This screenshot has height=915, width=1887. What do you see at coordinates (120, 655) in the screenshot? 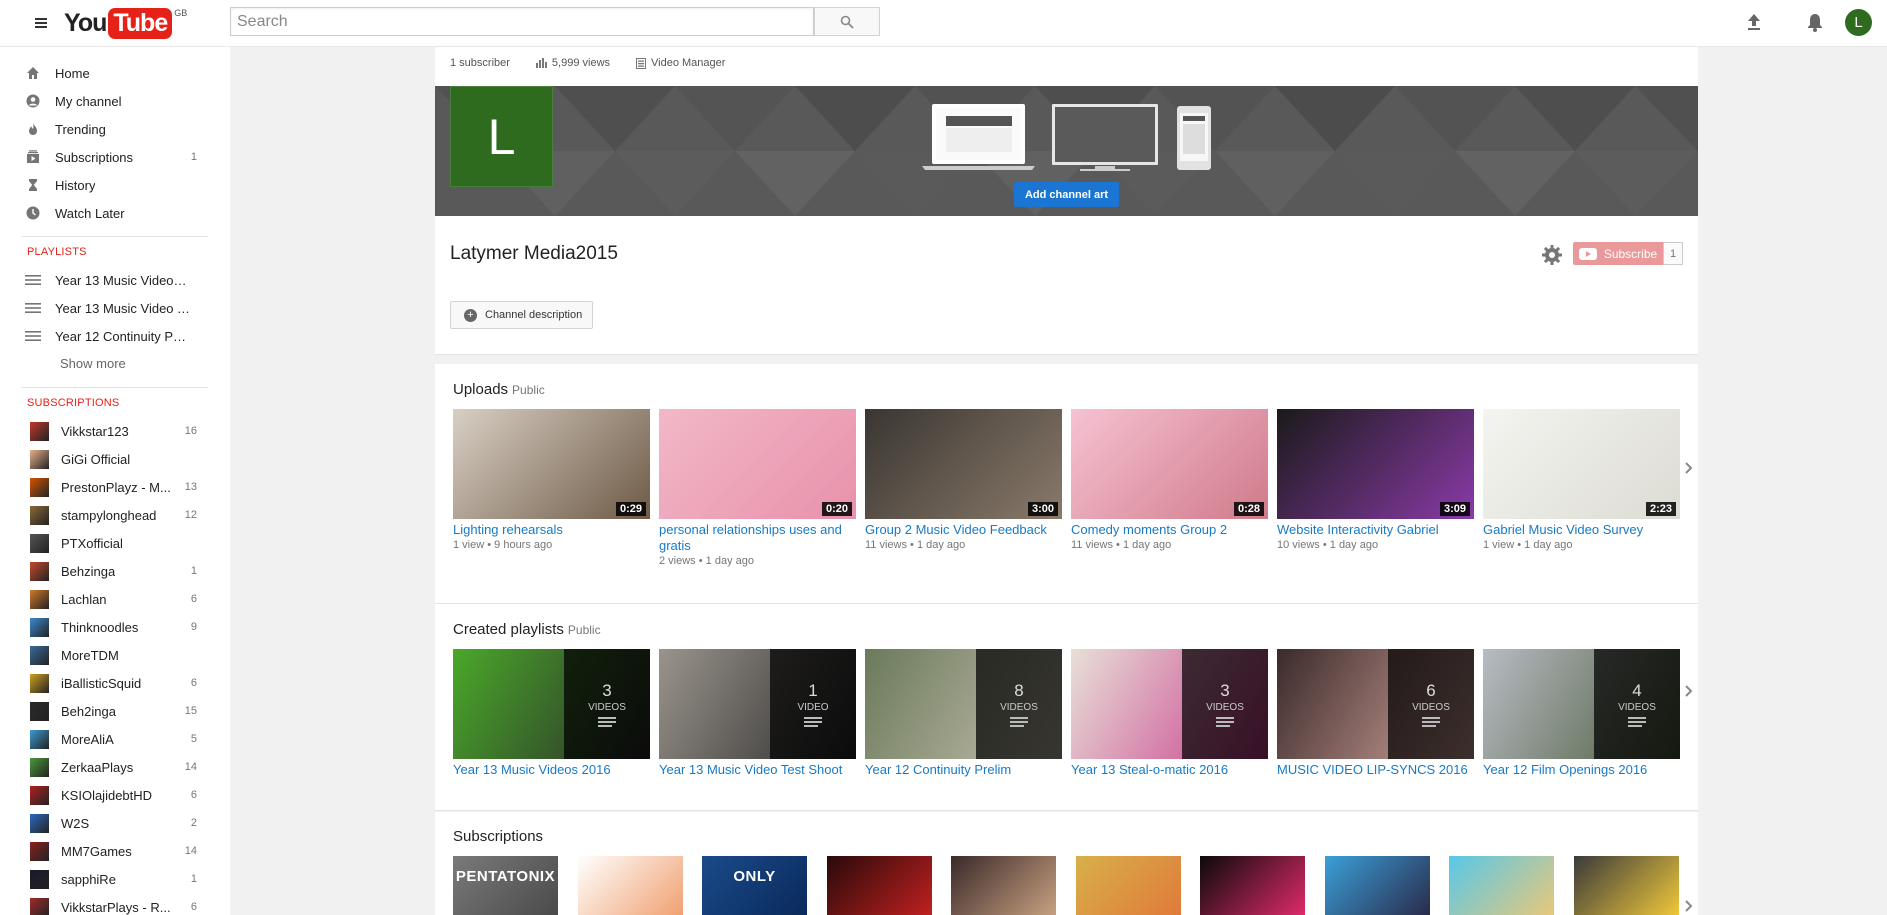
I see `sidebar-subscription-item: MoreTDM` at bounding box center [120, 655].